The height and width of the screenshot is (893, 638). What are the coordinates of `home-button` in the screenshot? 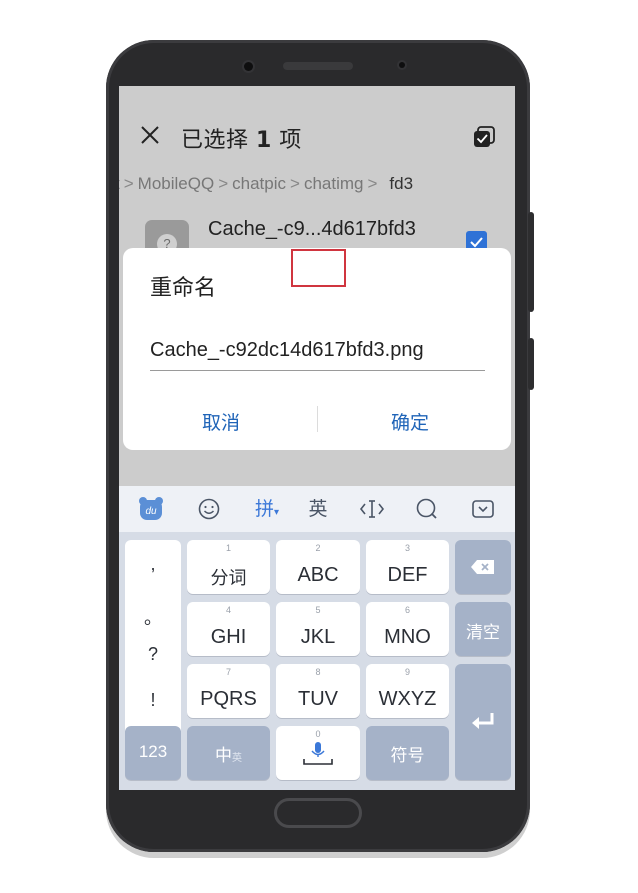 It's located at (318, 813).